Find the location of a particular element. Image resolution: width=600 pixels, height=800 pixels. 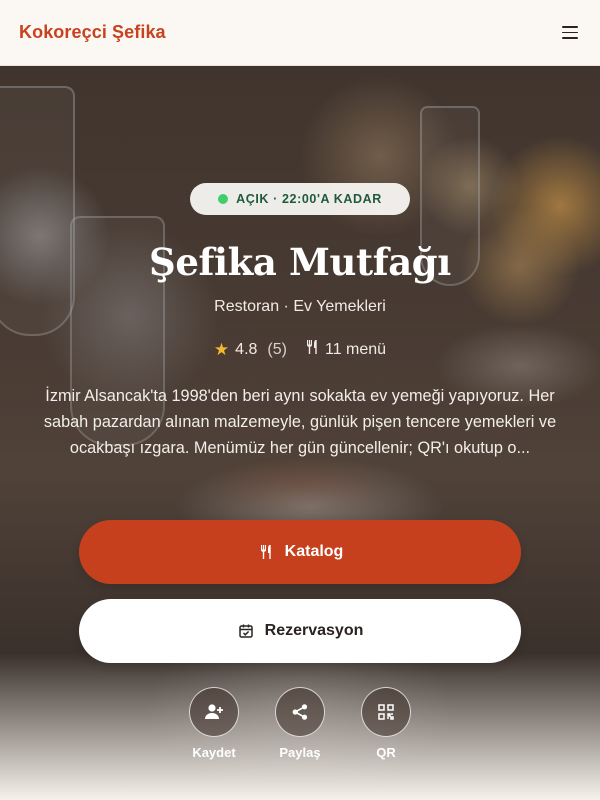

restaurant-category: Restoran · Ev Yemekleri is located at coordinates (300, 306).